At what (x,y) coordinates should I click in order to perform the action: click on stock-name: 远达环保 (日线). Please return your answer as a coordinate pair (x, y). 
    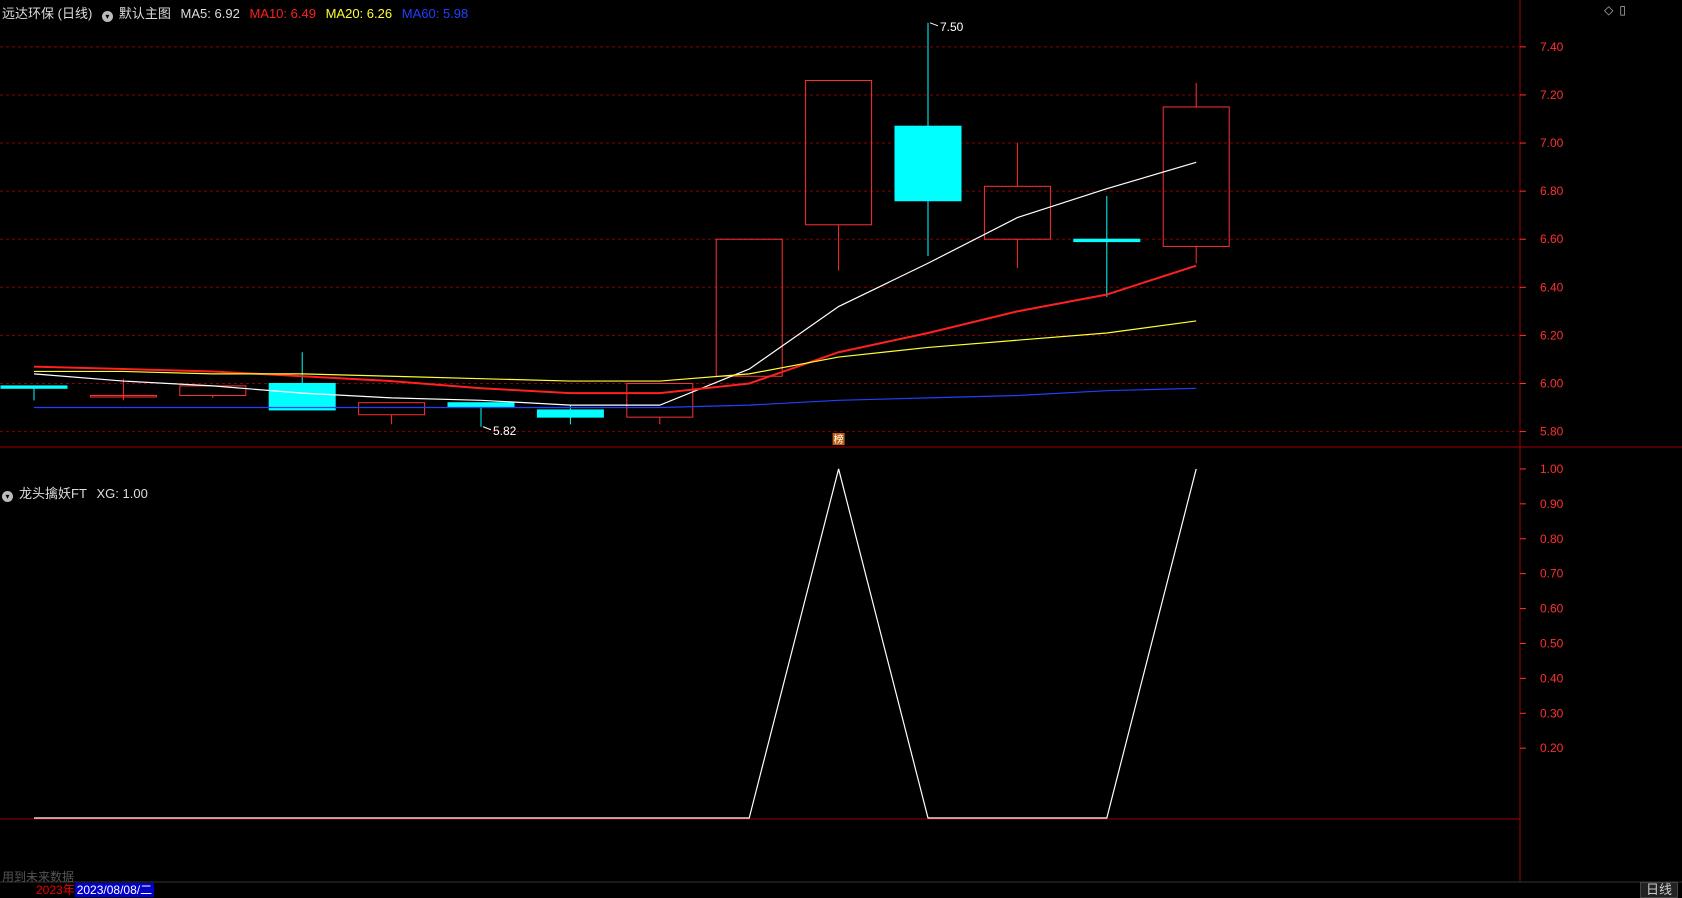
    Looking at the image, I should click on (47, 13).